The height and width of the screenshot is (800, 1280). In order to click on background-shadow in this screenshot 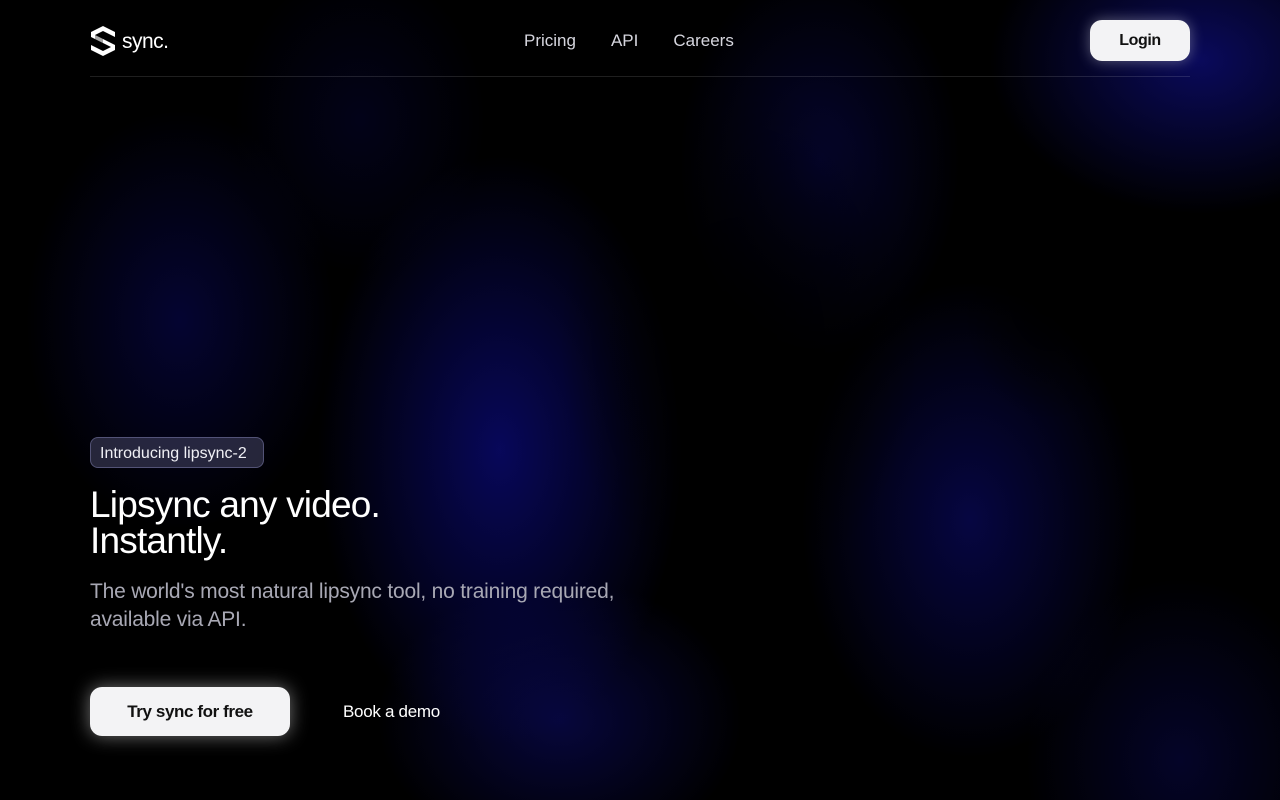, I will do `click(1050, 290)`.